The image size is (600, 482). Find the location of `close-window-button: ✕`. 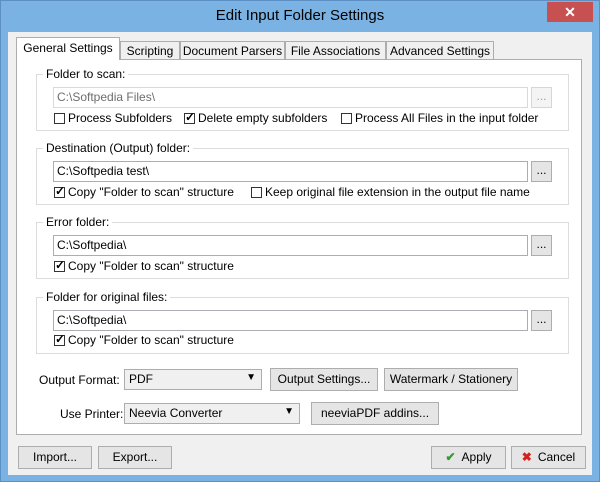

close-window-button: ✕ is located at coordinates (570, 12).